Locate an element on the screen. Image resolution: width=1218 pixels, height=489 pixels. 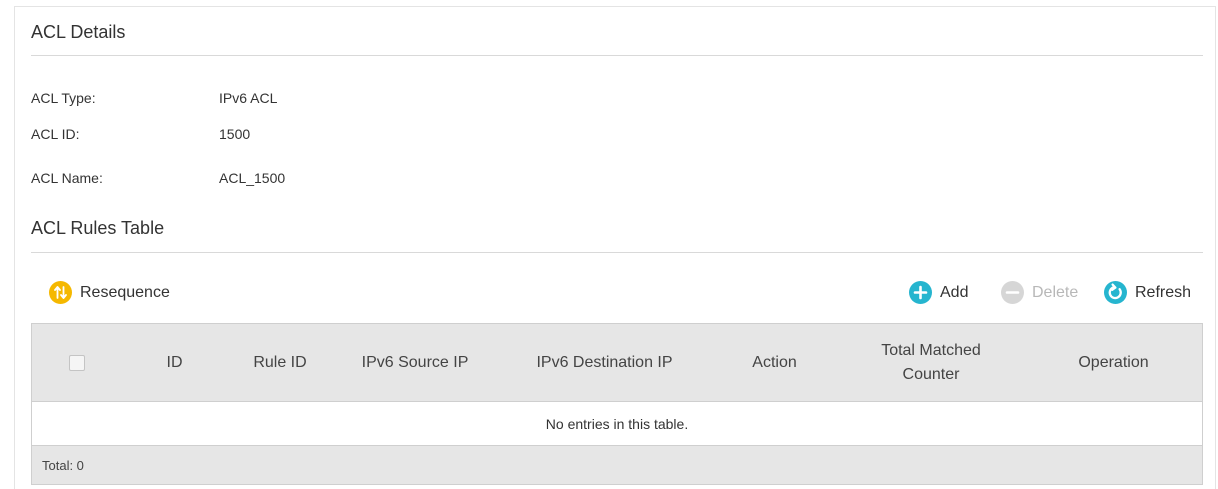
rules-divider is located at coordinates (617, 252).